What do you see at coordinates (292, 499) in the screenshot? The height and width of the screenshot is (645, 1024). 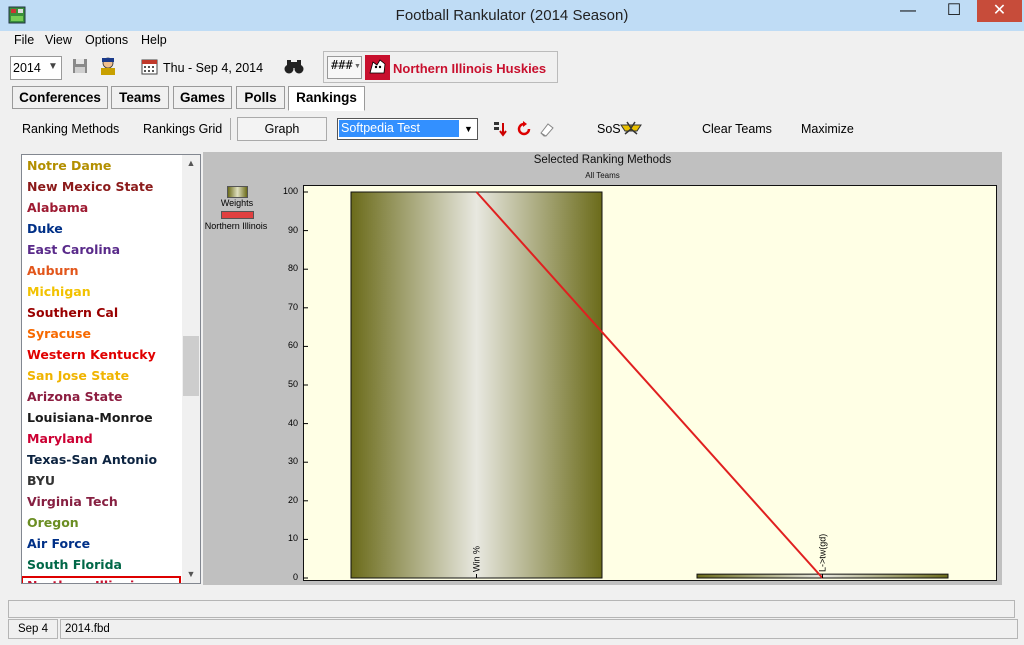 I see `y-tick-label: 20` at bounding box center [292, 499].